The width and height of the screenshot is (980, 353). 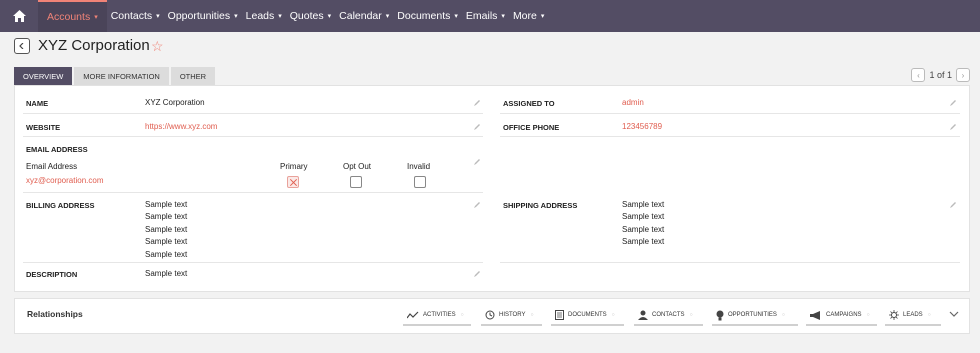 I want to click on previous-record-button: ‹, so click(x=918, y=75).